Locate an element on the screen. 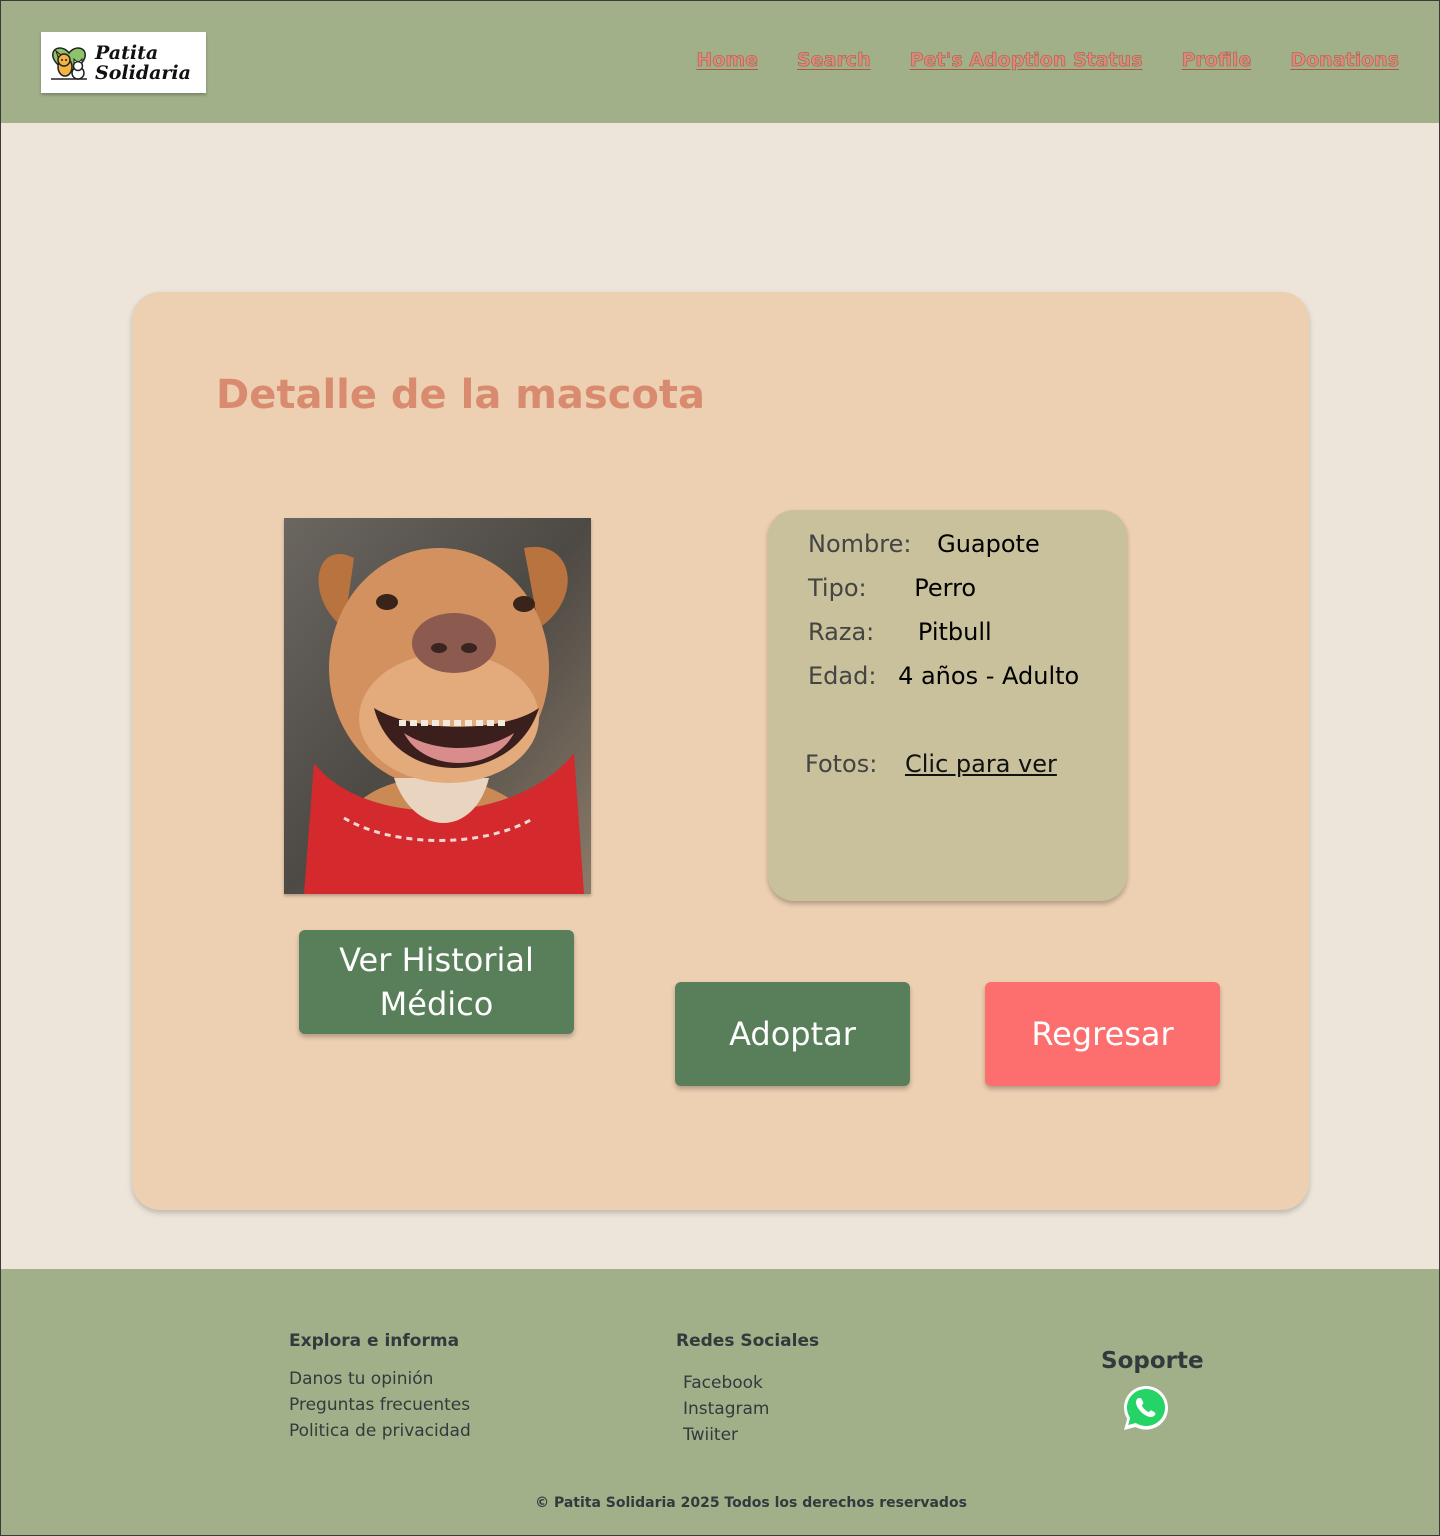 The image size is (1440, 1536). footer-link-instagram: Instagram is located at coordinates (726, 1409).